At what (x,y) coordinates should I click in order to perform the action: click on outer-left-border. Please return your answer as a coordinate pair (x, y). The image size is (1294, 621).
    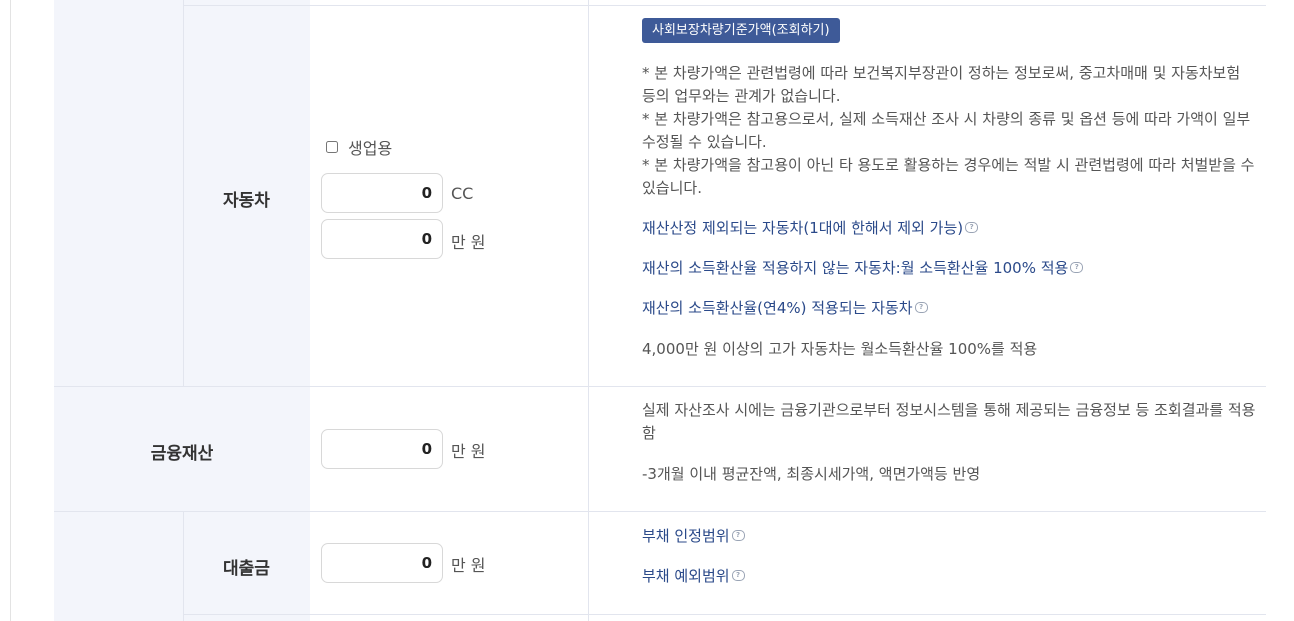
    Looking at the image, I should click on (10, 310).